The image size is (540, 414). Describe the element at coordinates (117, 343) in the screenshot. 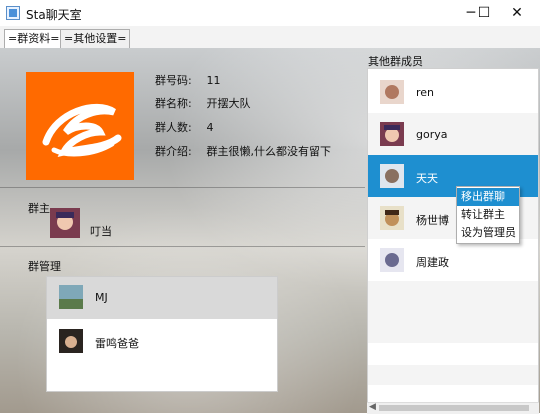

I see `admin-name: 雷鸣爸爸` at that location.